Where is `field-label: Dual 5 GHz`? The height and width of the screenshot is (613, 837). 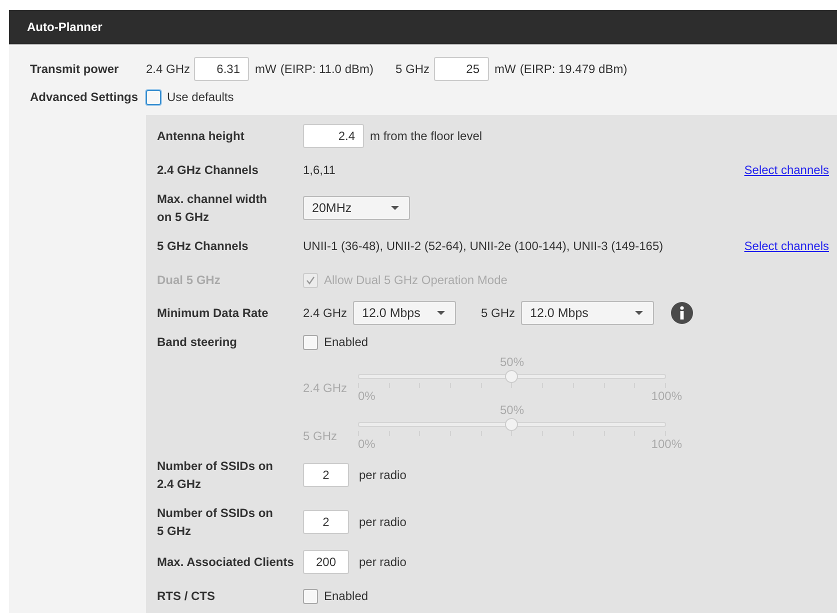 field-label: Dual 5 GHz is located at coordinates (189, 280).